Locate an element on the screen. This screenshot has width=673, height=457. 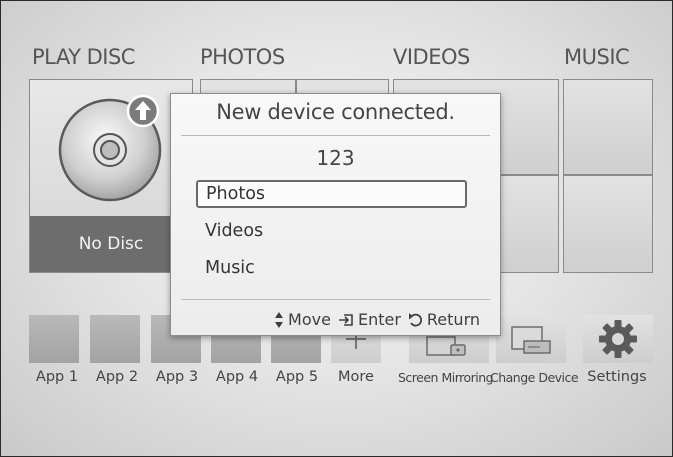
change-device-tile is located at coordinates (531, 339).